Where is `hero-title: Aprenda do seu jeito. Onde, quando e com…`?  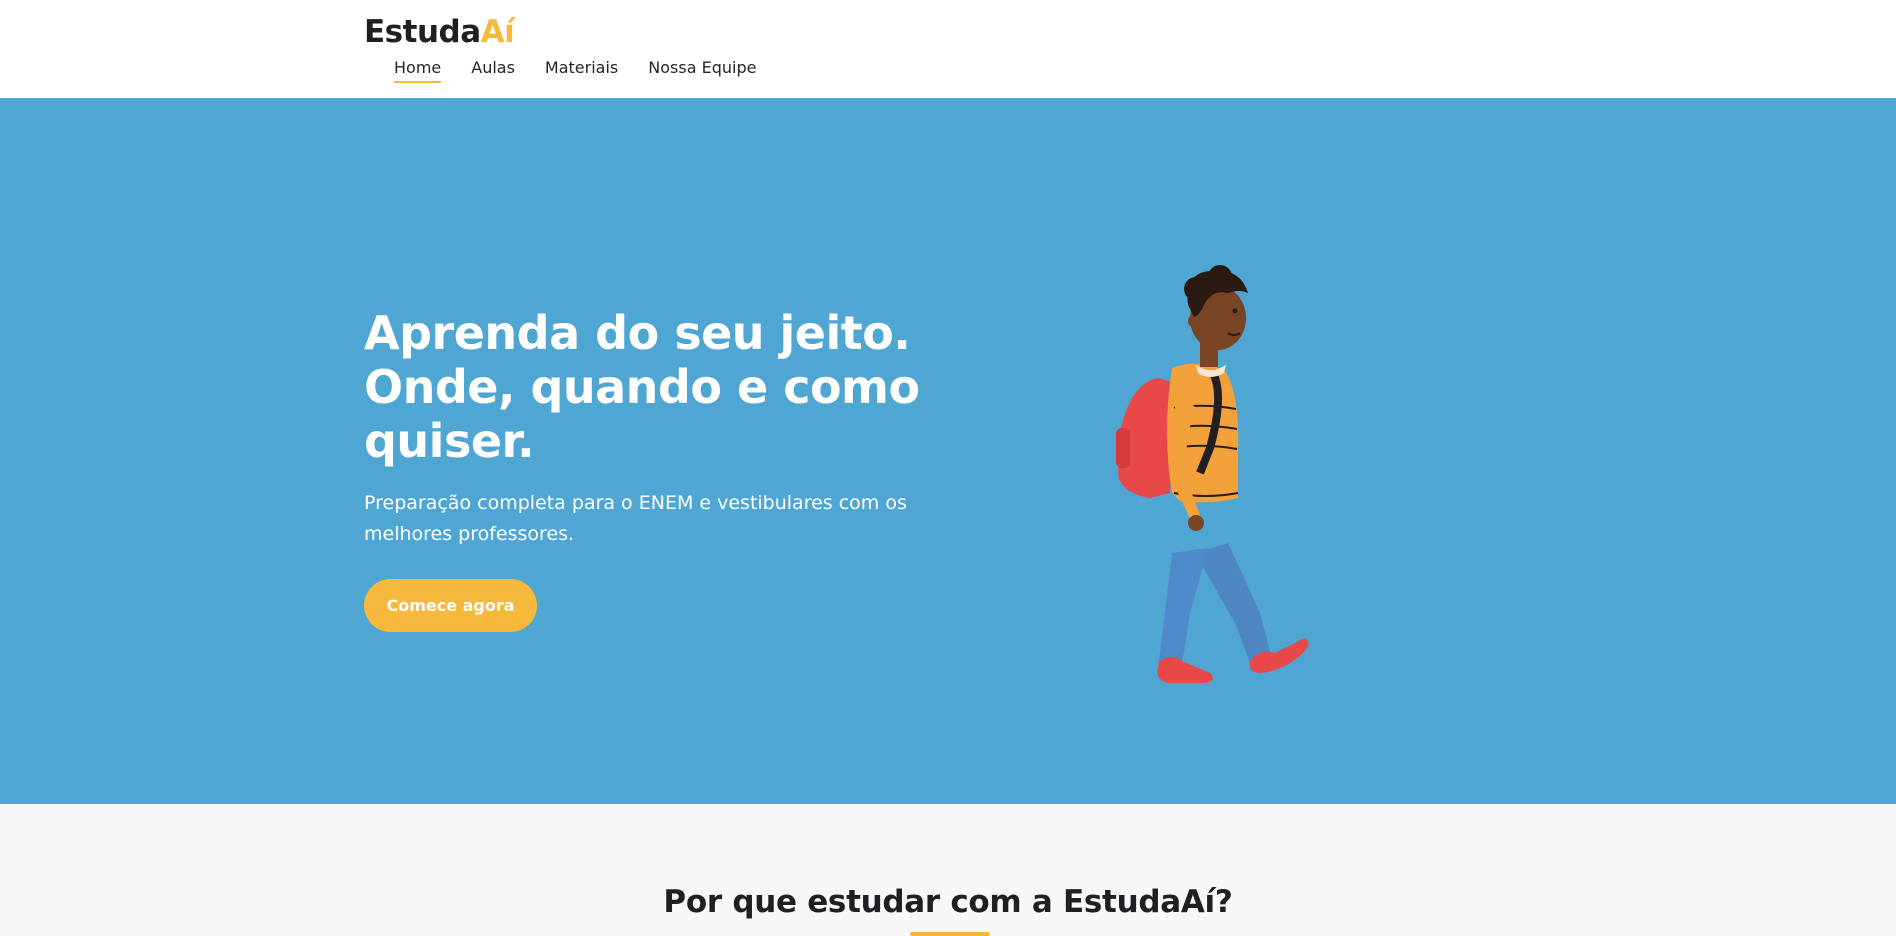
hero-title: Aprenda do seu jeito. Onde, quando e com… is located at coordinates (664, 387).